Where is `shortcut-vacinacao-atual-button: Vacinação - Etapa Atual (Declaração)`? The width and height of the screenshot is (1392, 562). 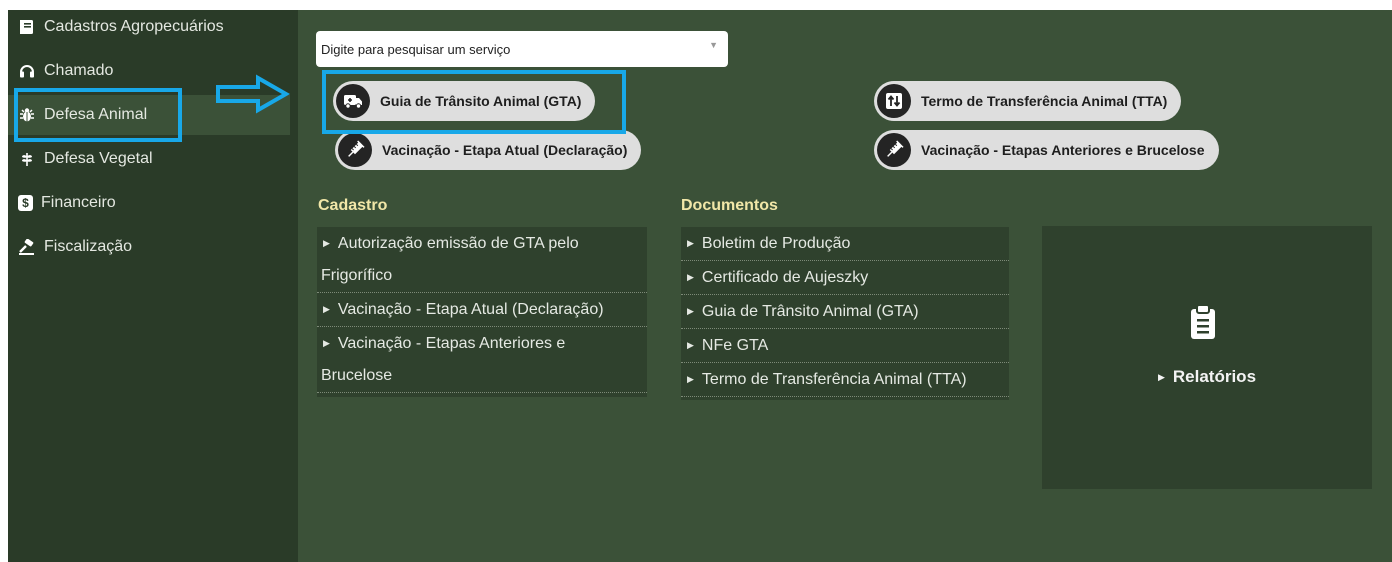
shortcut-vacinacao-atual-button: Vacinação - Etapa Atual (Declaração) is located at coordinates (488, 150).